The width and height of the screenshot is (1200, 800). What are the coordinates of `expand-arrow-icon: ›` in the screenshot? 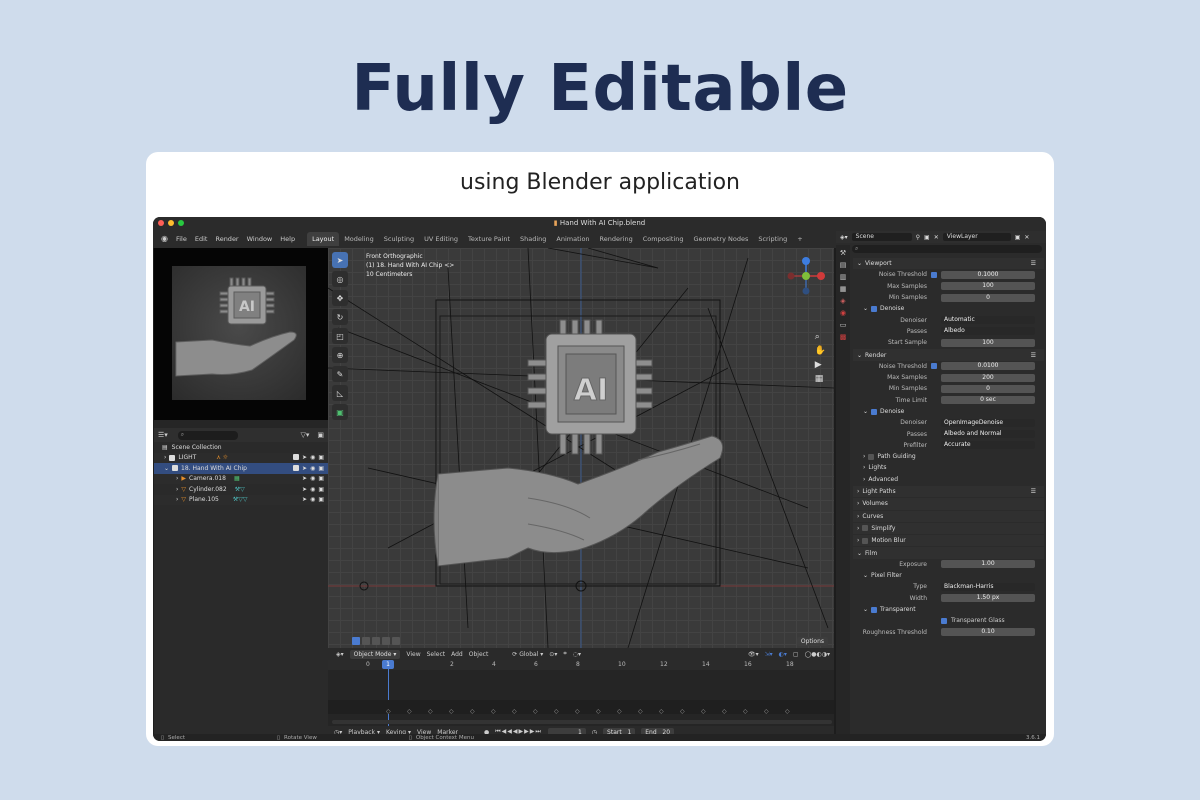 It's located at (165, 457).